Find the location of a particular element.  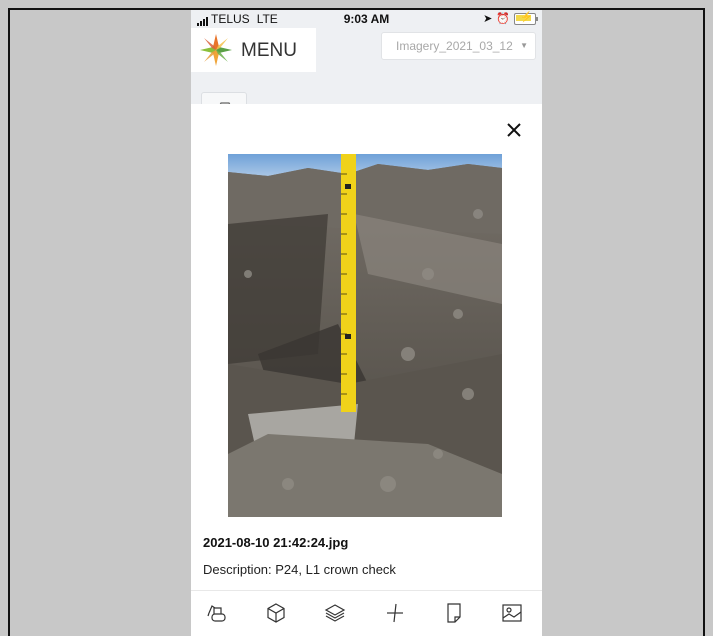

alarm-icon: ⏰ is located at coordinates (503, 19).